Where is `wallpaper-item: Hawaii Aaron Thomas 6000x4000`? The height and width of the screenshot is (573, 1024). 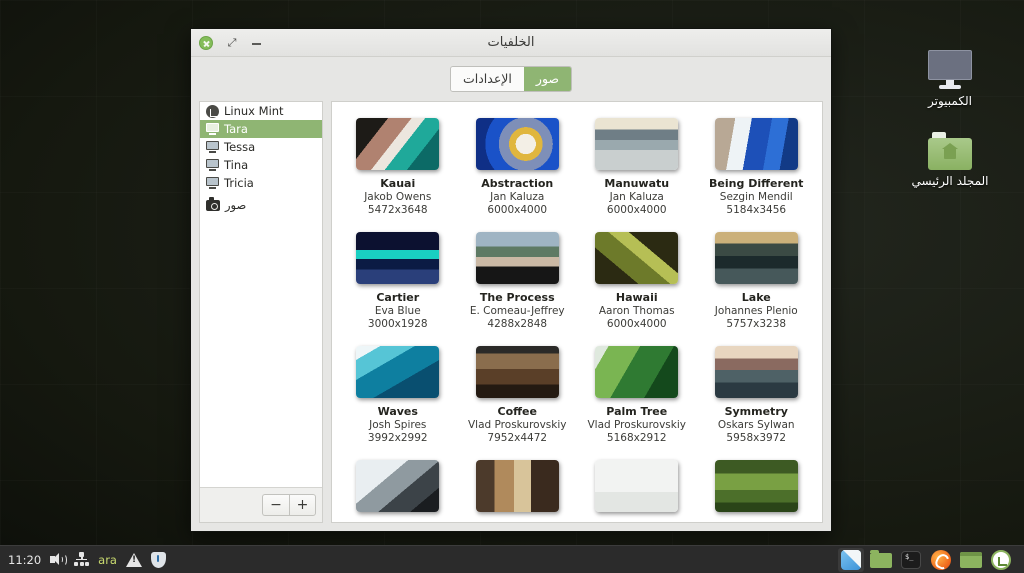
wallpaper-item: Hawaii Aaron Thomas 6000x4000 is located at coordinates (637, 283).